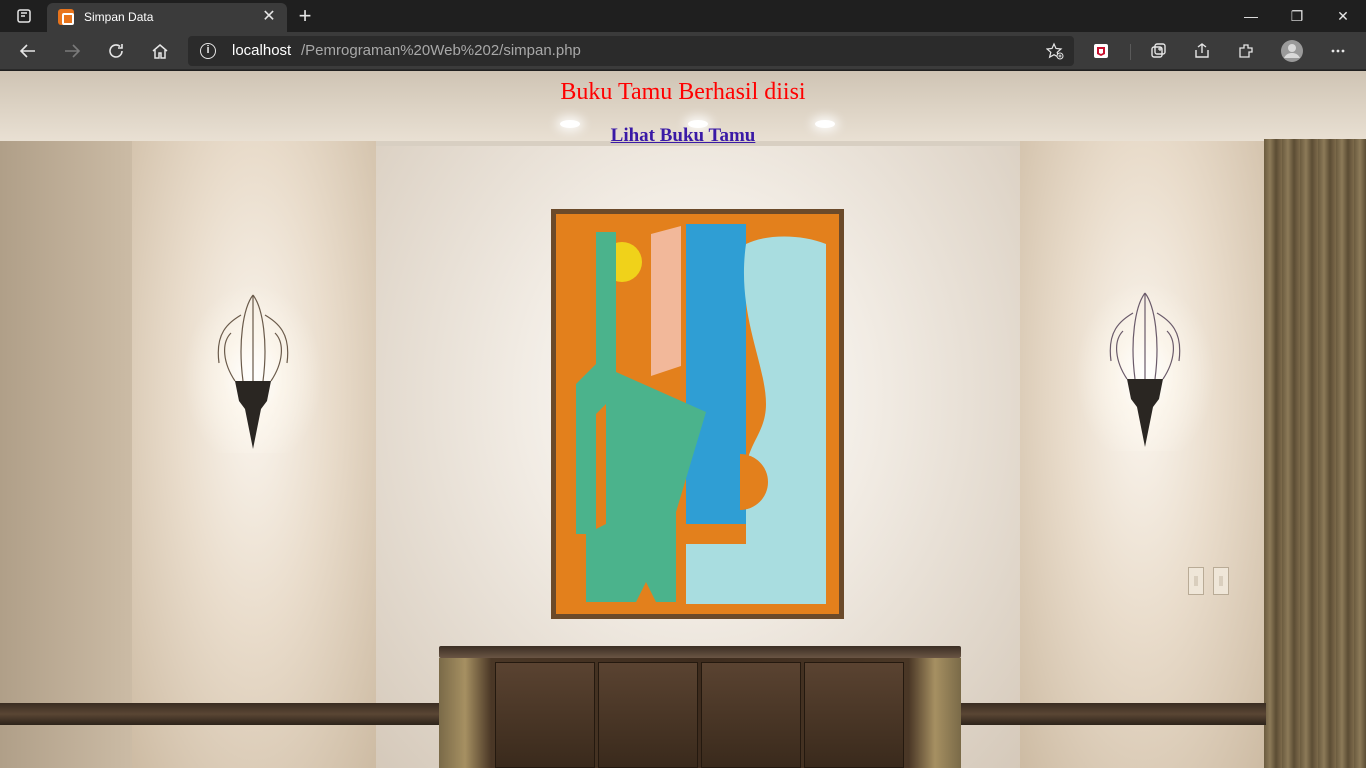 This screenshot has width=1366, height=768. I want to click on home-button, so click(160, 51).